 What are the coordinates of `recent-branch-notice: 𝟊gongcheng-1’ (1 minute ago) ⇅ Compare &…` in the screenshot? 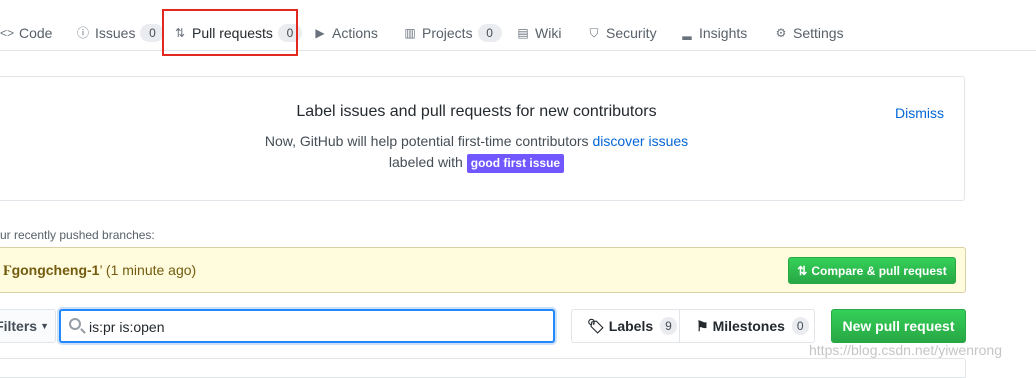 It's located at (483, 270).